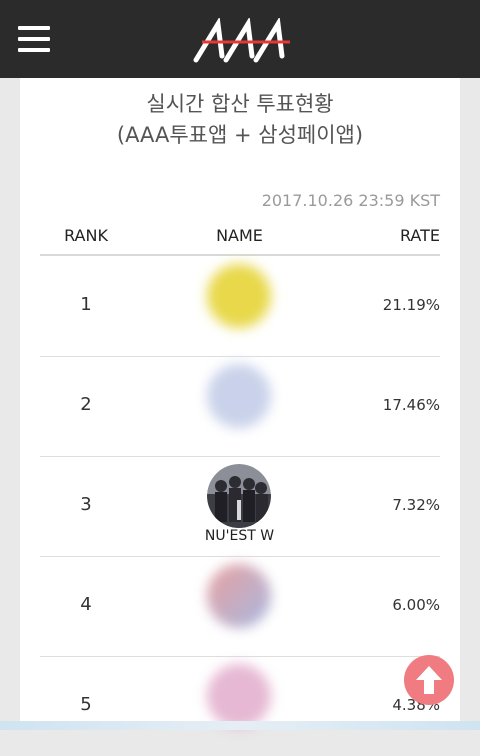  I want to click on aaa-logo-icon, so click(240, 41).